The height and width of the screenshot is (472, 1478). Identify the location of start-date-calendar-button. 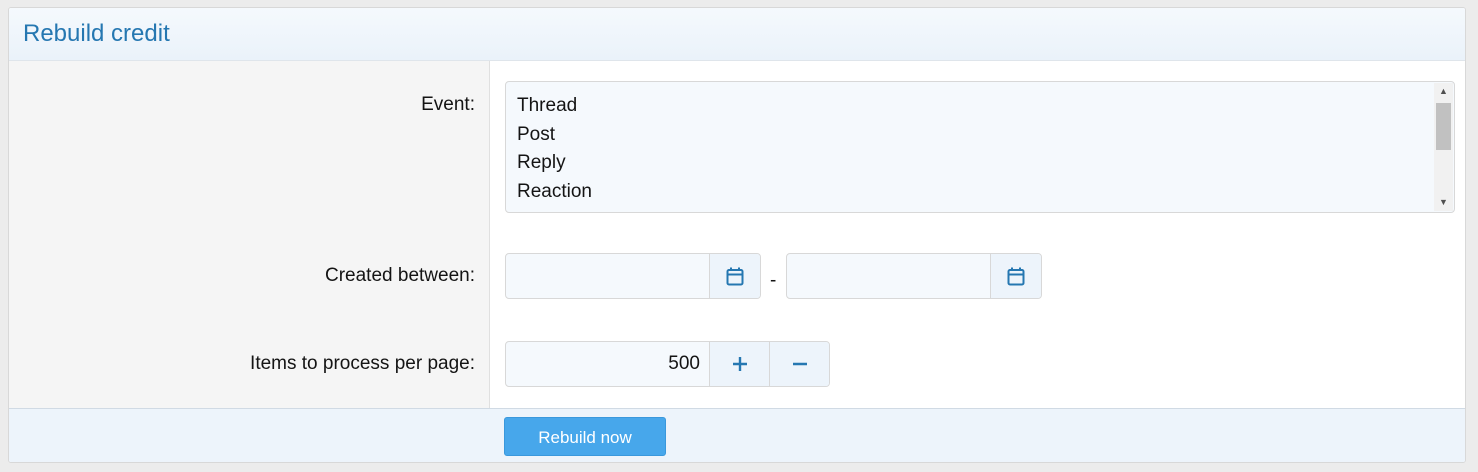
(734, 276).